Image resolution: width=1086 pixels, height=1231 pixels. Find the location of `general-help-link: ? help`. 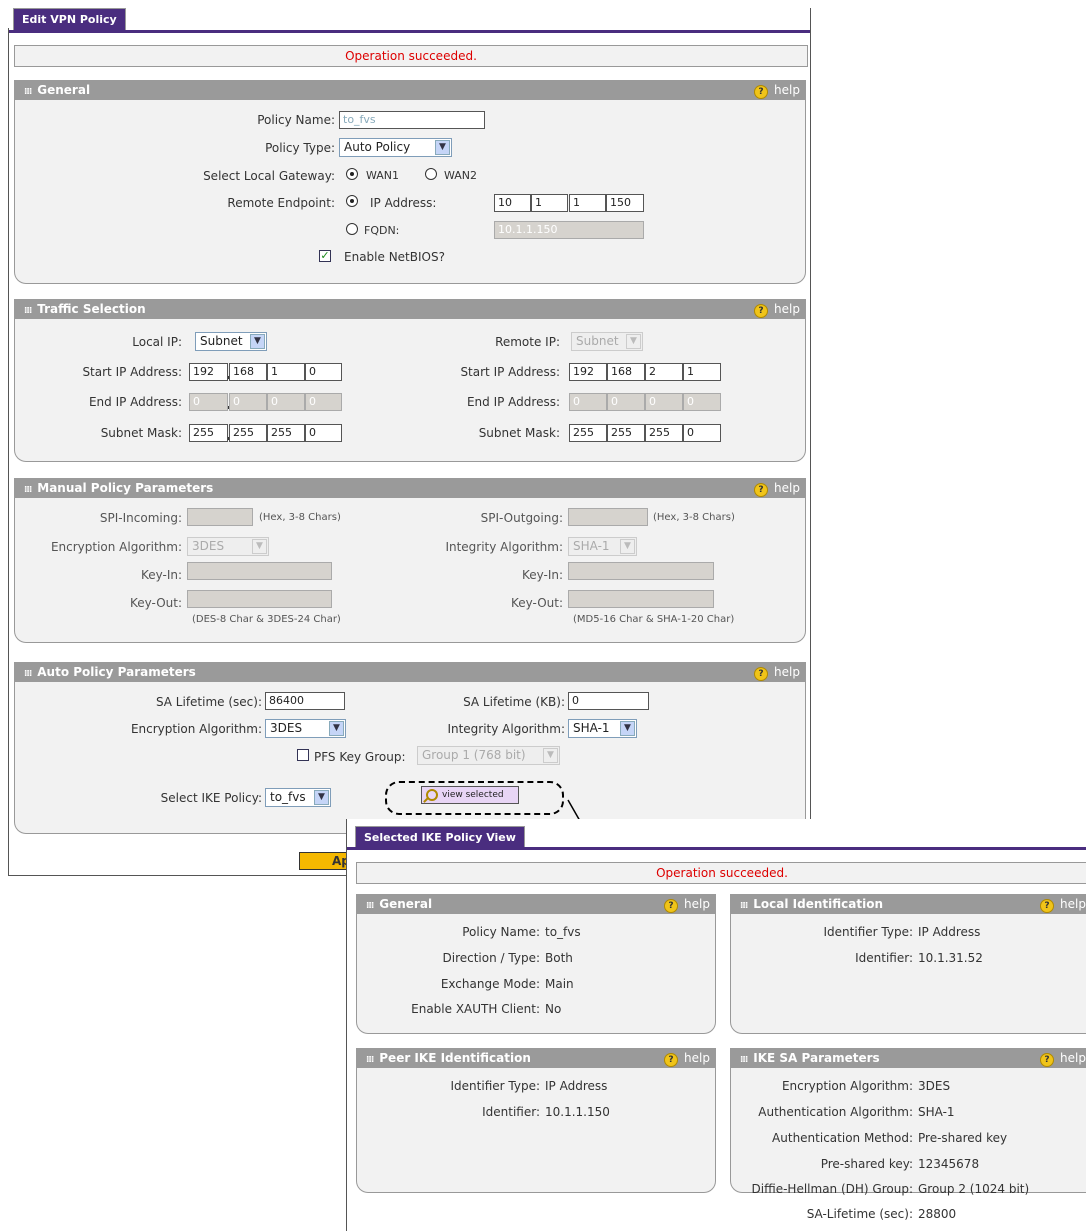

general-help-link: ? help is located at coordinates (777, 90).